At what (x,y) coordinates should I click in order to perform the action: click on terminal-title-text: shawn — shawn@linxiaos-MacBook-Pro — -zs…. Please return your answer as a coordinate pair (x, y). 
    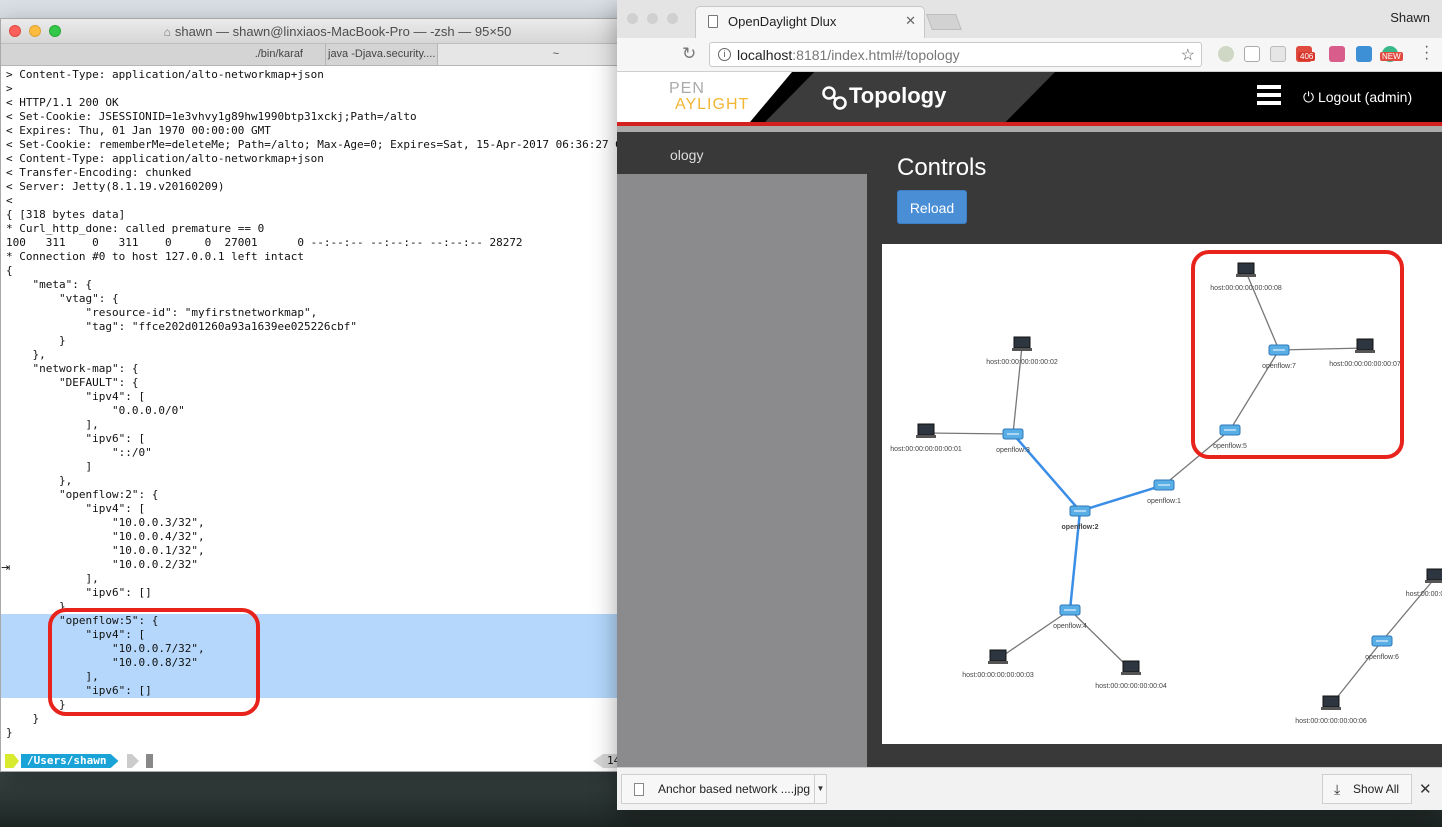
    Looking at the image, I should click on (343, 31).